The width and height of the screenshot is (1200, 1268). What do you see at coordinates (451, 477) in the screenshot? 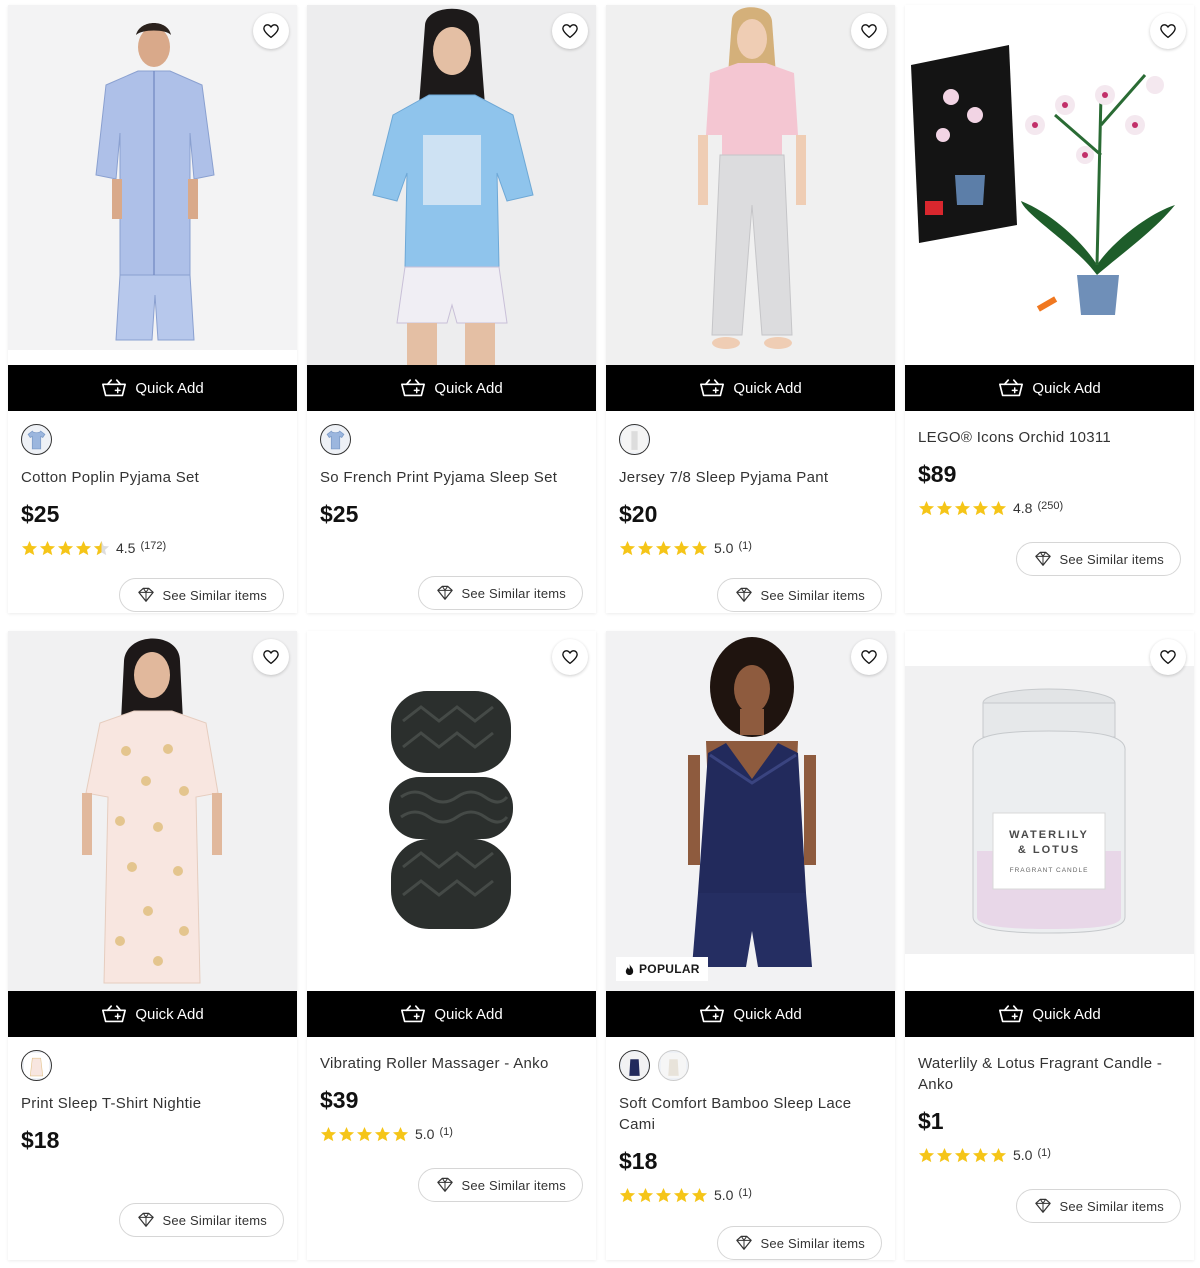
I see `product-name: So French Print Pyjama Sleep Set` at bounding box center [451, 477].